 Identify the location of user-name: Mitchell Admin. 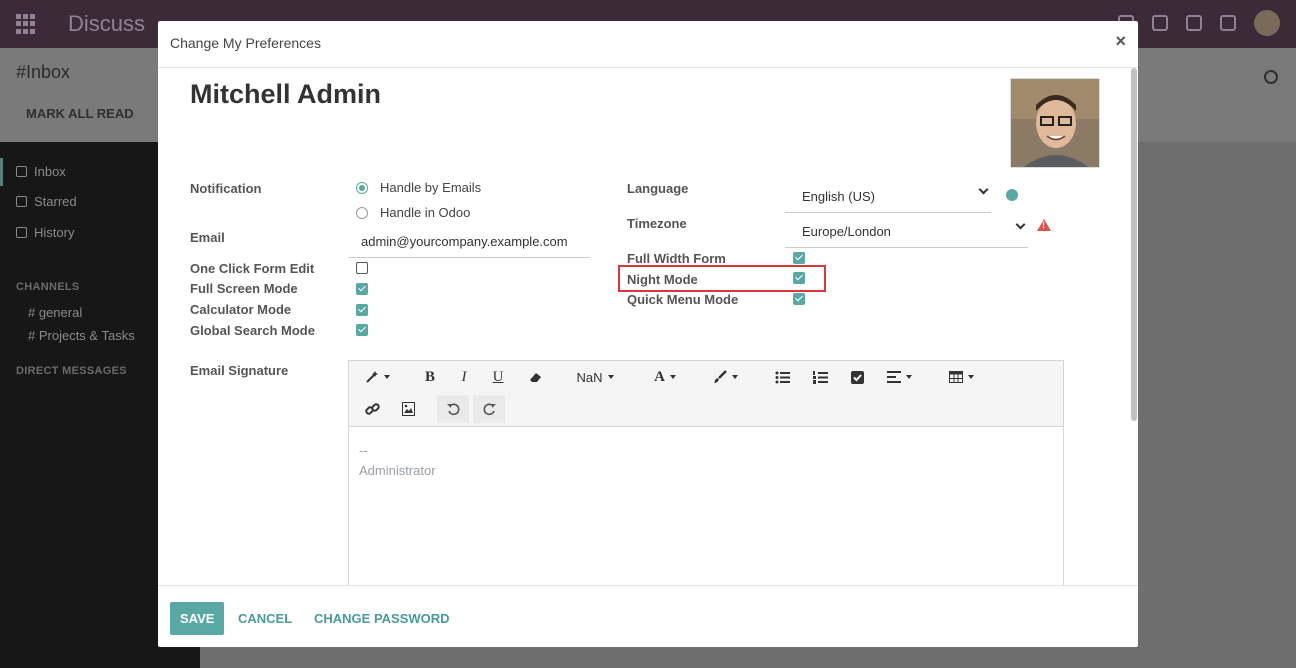
(286, 94).